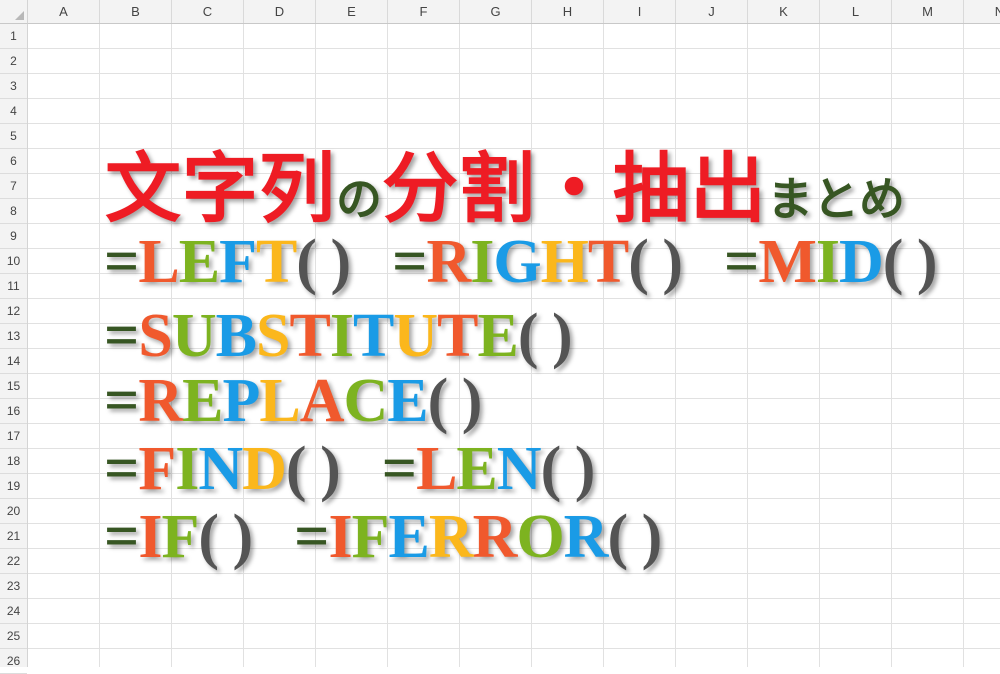  Describe the element at coordinates (640, 11) in the screenshot. I see `column-header-i: I` at that location.